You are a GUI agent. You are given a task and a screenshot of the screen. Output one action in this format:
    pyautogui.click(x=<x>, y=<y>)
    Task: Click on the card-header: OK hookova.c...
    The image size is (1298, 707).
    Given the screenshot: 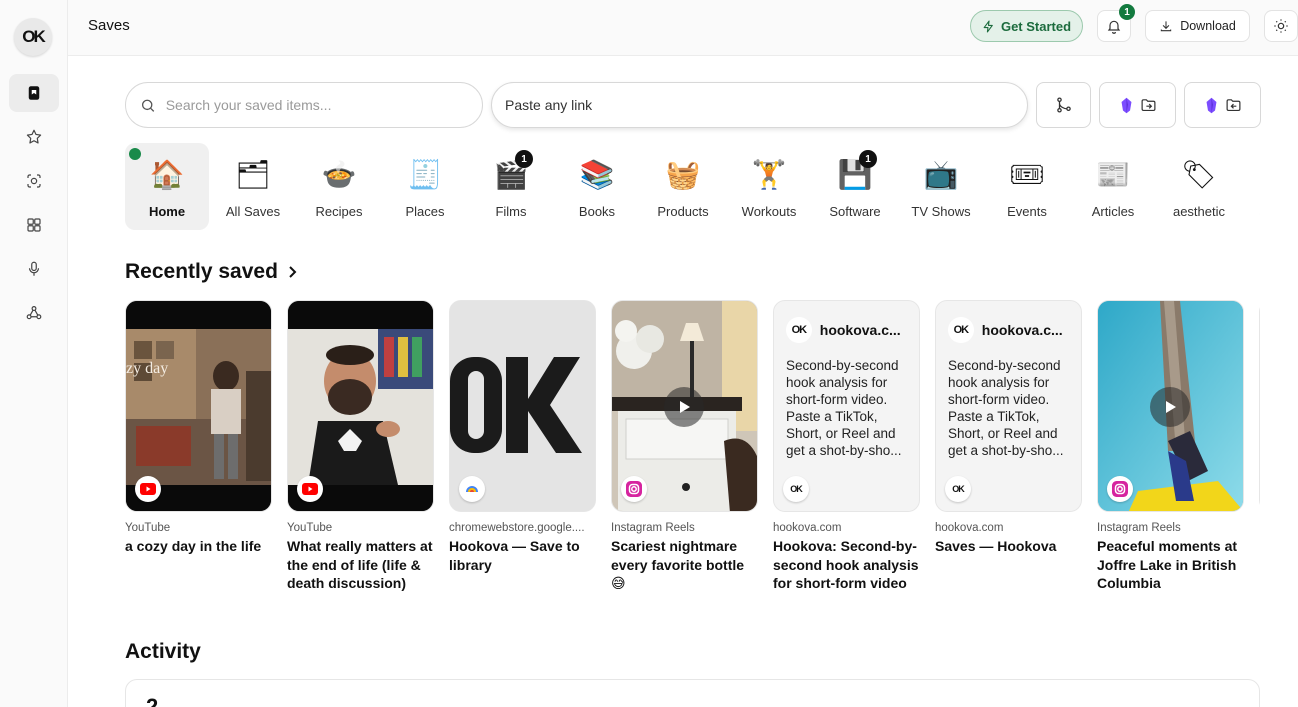 What is the action you would take?
    pyautogui.click(x=1008, y=330)
    